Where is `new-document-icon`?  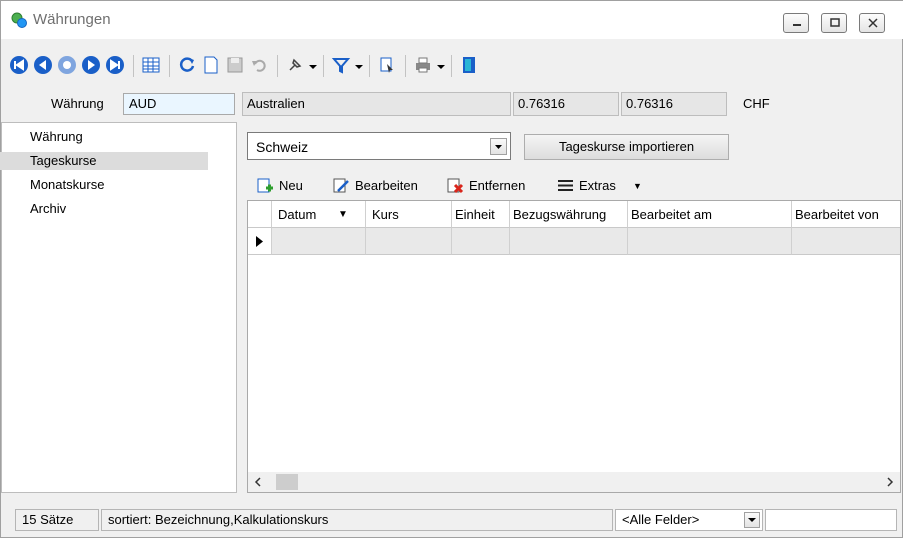
new-document-icon is located at coordinates (211, 65).